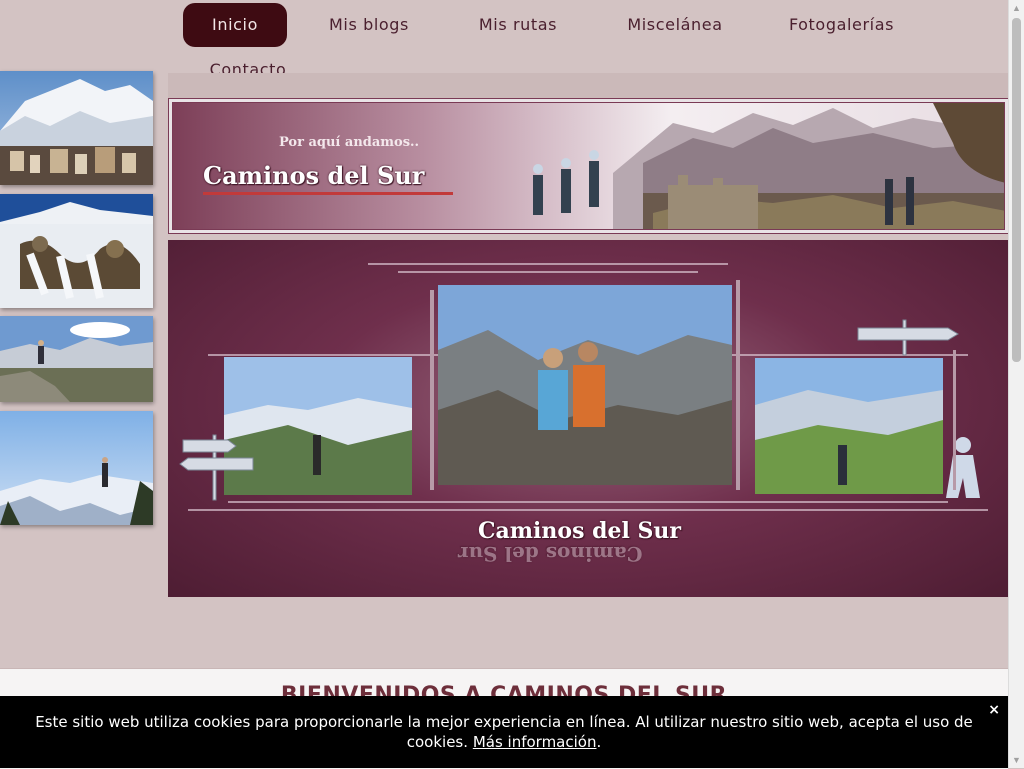 This screenshot has height=769, width=1024. What do you see at coordinates (369, 25) in the screenshot?
I see `nav-item-mis-blogs: Mis blogs` at bounding box center [369, 25].